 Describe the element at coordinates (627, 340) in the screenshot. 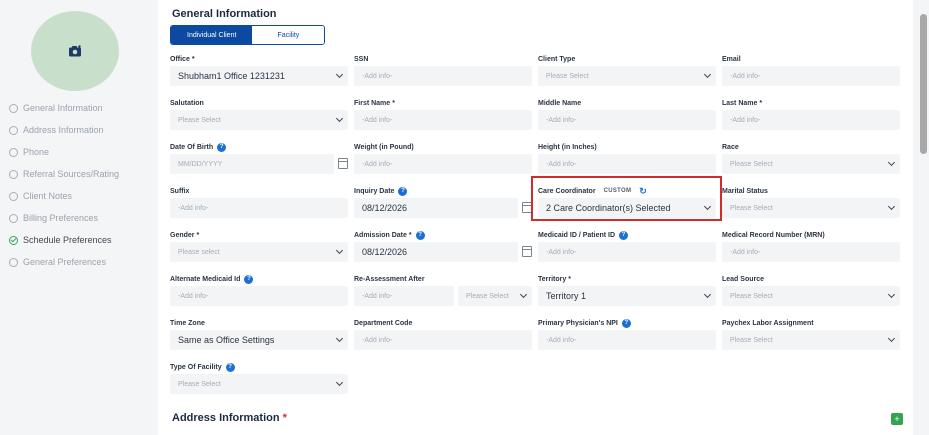

I see `primary-npi-input: -Add info-` at that location.